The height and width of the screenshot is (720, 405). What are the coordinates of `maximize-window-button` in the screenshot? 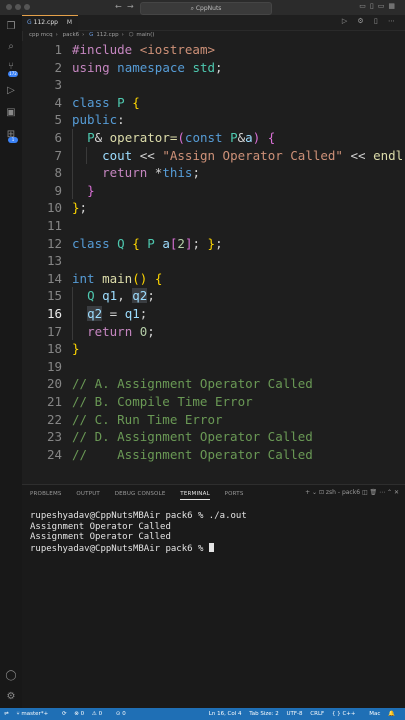 It's located at (27, 7).